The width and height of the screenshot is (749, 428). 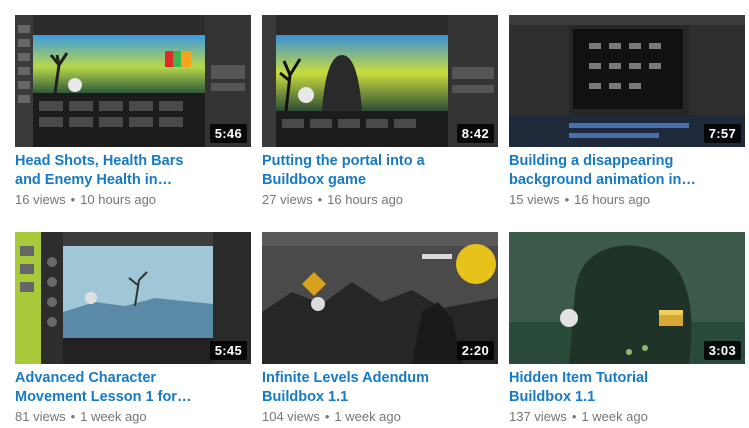 I want to click on video-thumbnail: 5:45, so click(x=133, y=298).